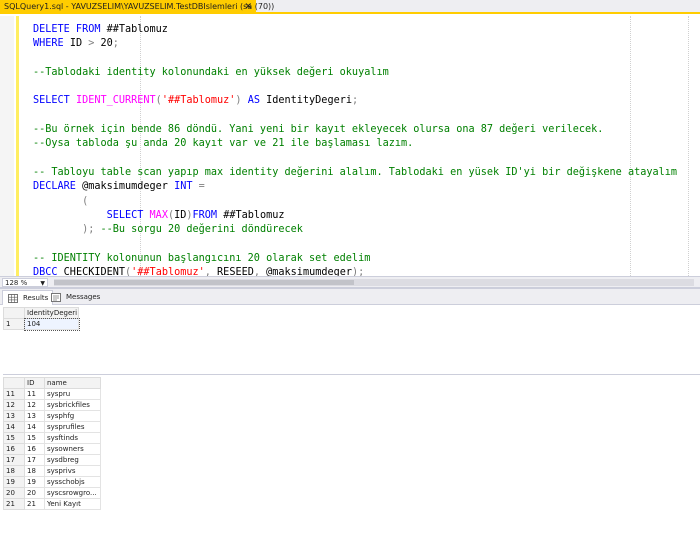  What do you see at coordinates (34, 482) in the screenshot?
I see `table-cell: 19` at bounding box center [34, 482].